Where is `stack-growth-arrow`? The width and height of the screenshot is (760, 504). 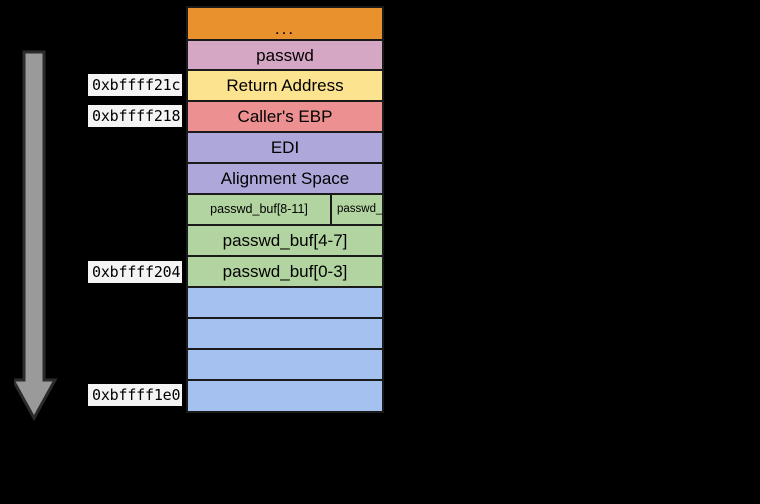 stack-growth-arrow is located at coordinates (36, 236).